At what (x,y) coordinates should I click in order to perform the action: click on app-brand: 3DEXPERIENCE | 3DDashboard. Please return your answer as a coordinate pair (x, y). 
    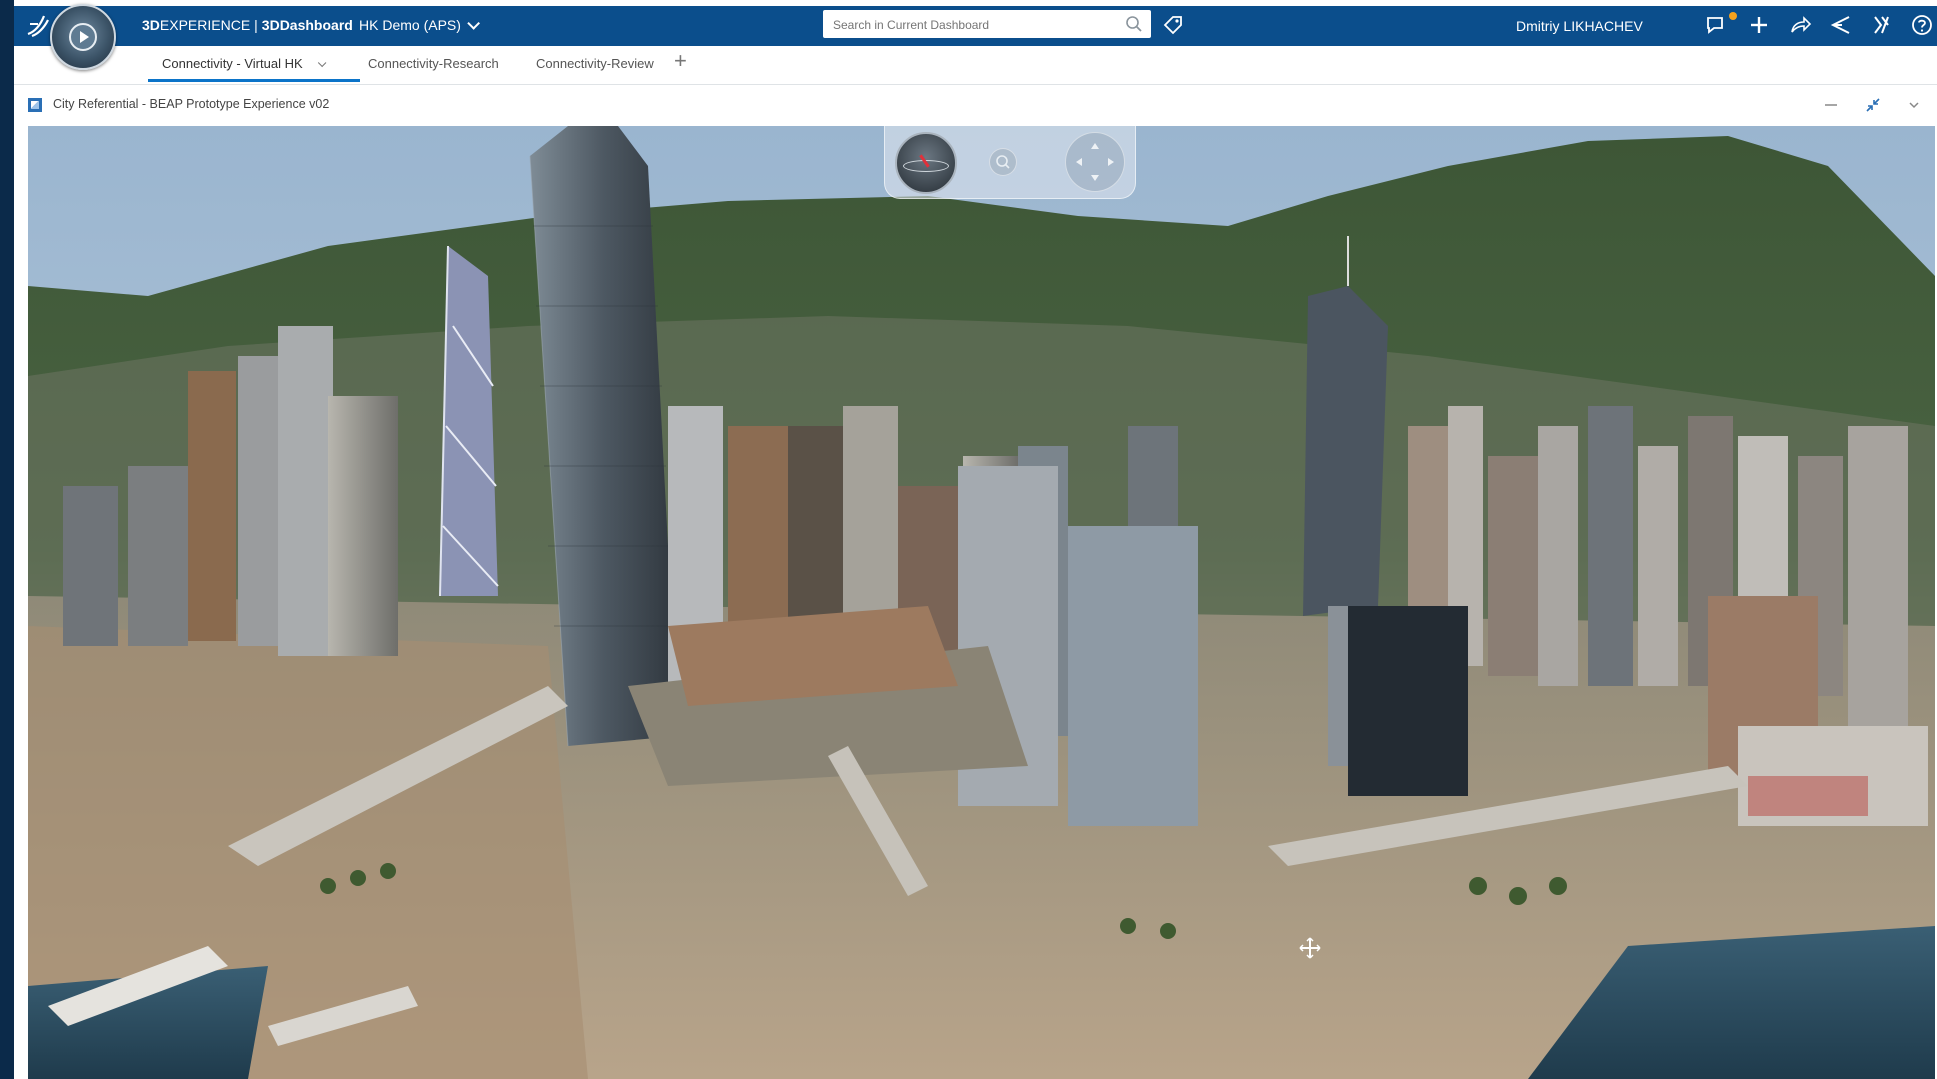
    Looking at the image, I should click on (247, 25).